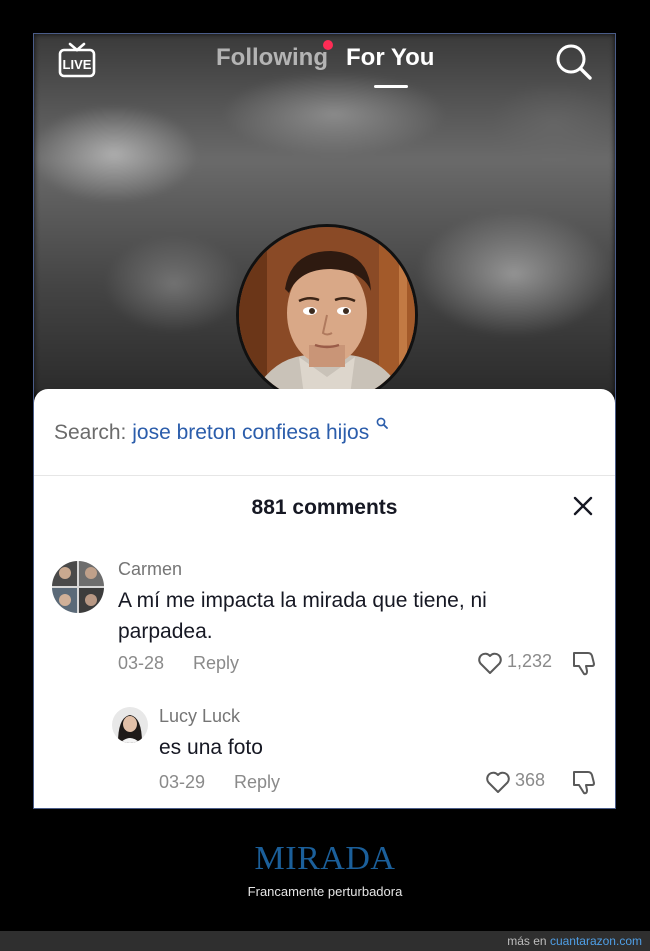 The height and width of the screenshot is (951, 650). What do you see at coordinates (530, 780) in the screenshot?
I see `like-count: 368` at bounding box center [530, 780].